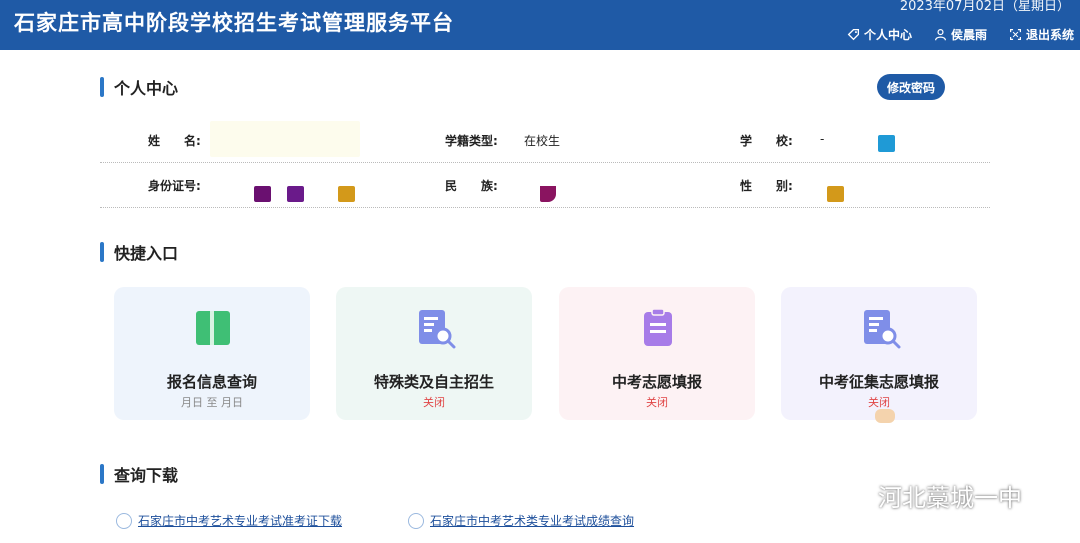 The width and height of the screenshot is (1080, 543). What do you see at coordinates (879, 353) in the screenshot?
I see `card-supplementary-volunteer: 中考征集志愿填报 关闭` at bounding box center [879, 353].